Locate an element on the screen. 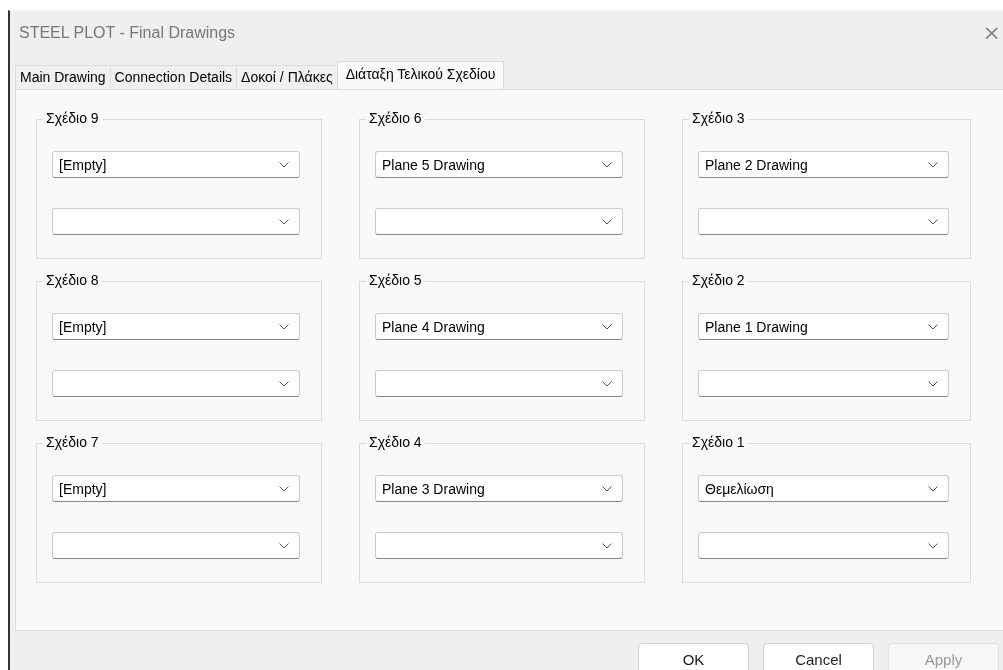 Image resolution: width=1003 pixels, height=670 pixels. group-title: Σχέδιο 4 is located at coordinates (395, 442).